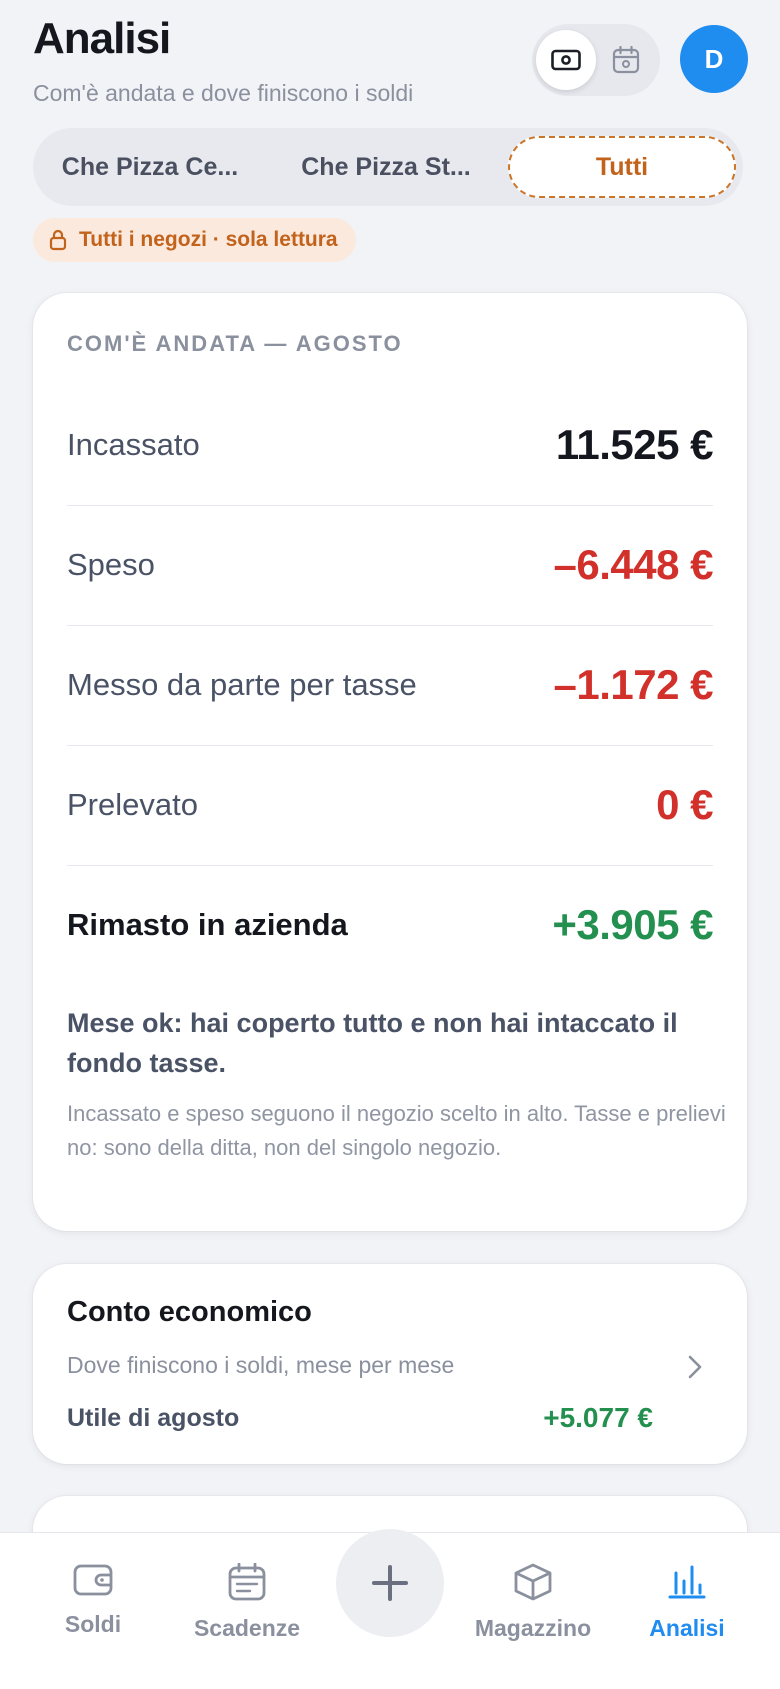 Image resolution: width=780 pixels, height=1689 pixels. Describe the element at coordinates (223, 93) in the screenshot. I see `page-subtitle: Com'è andata e dove finiscono i soldi` at that location.